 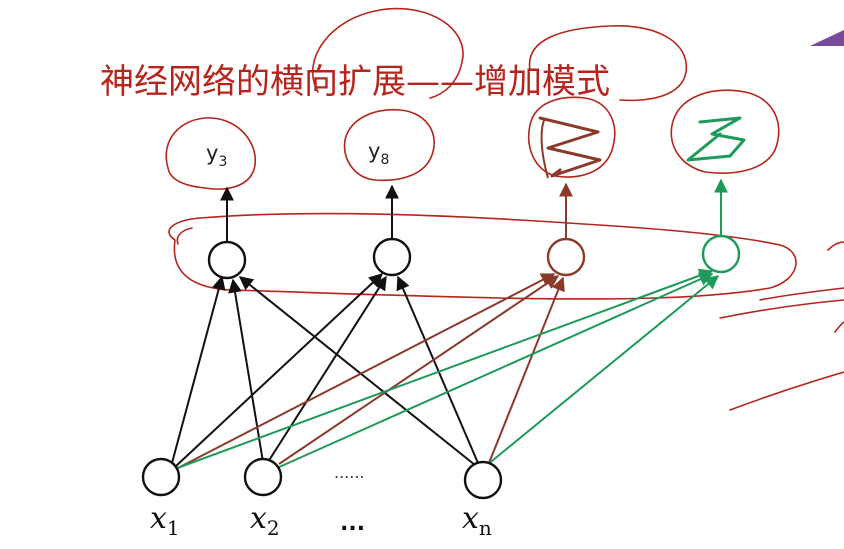 What do you see at coordinates (827, 38) in the screenshot?
I see `corner-mark` at bounding box center [827, 38].